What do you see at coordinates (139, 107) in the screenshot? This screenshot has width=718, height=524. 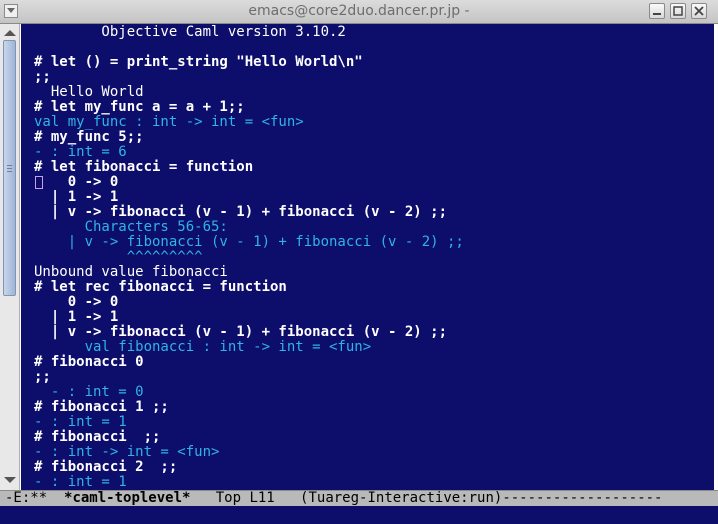 I see `buffer-line: # let my_func a = a + 1;;` at bounding box center [139, 107].